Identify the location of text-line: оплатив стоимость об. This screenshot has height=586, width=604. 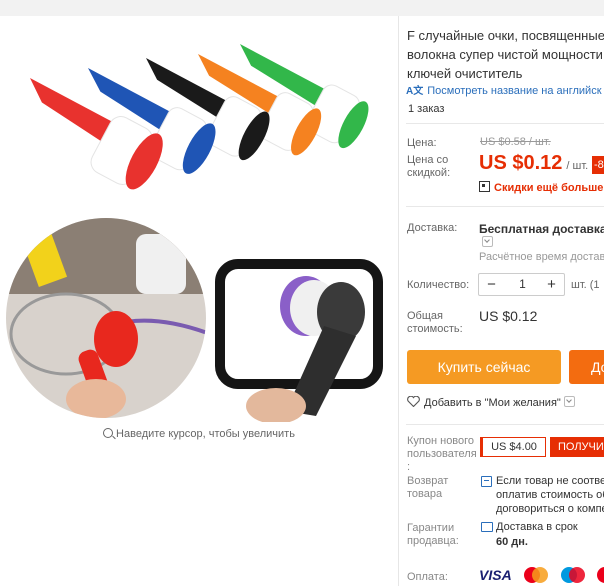
(550, 495).